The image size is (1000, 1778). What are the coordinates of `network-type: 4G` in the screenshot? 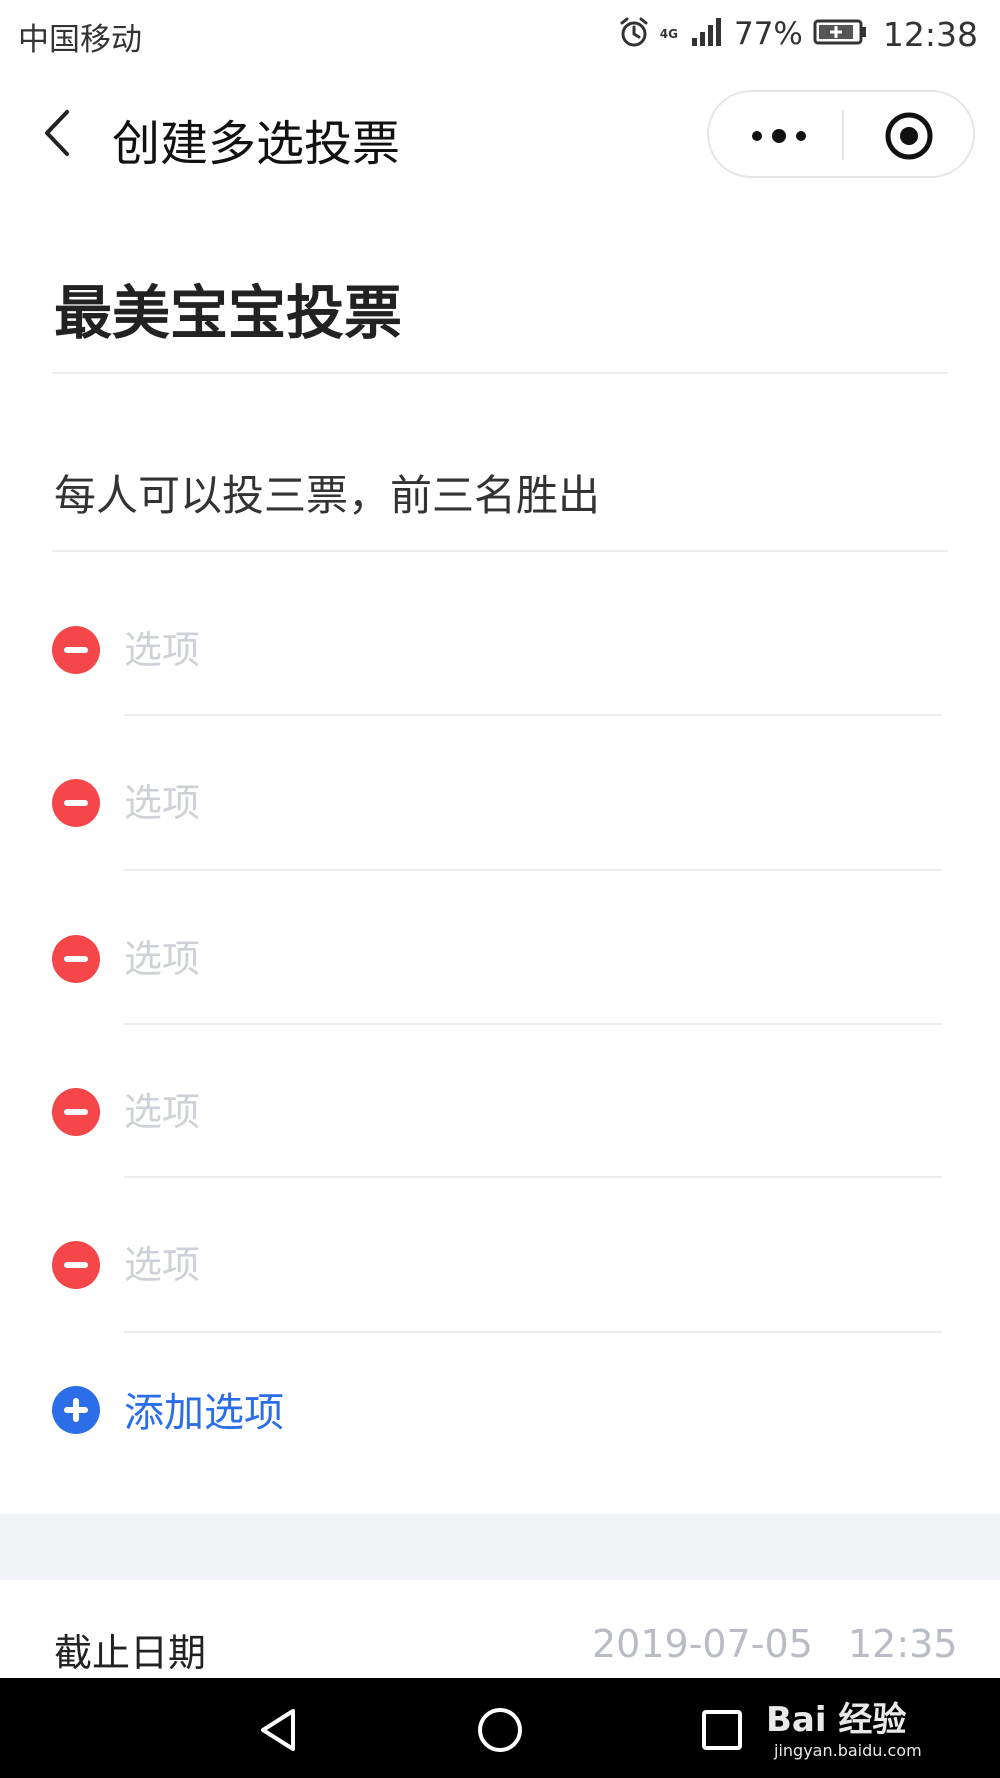 It's located at (668, 34).